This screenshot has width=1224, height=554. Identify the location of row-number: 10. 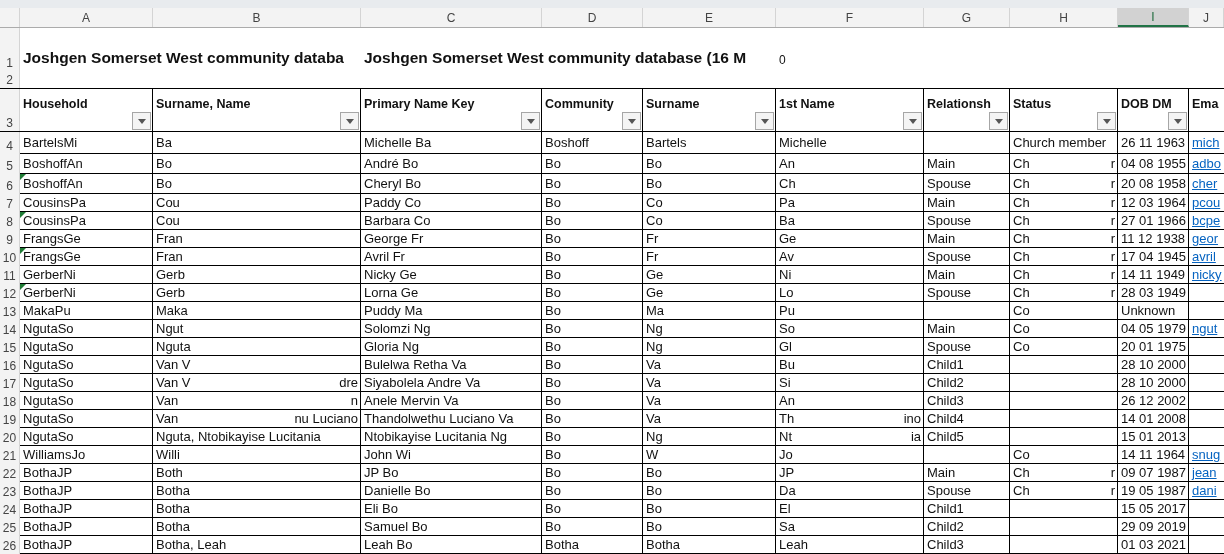
(10, 257).